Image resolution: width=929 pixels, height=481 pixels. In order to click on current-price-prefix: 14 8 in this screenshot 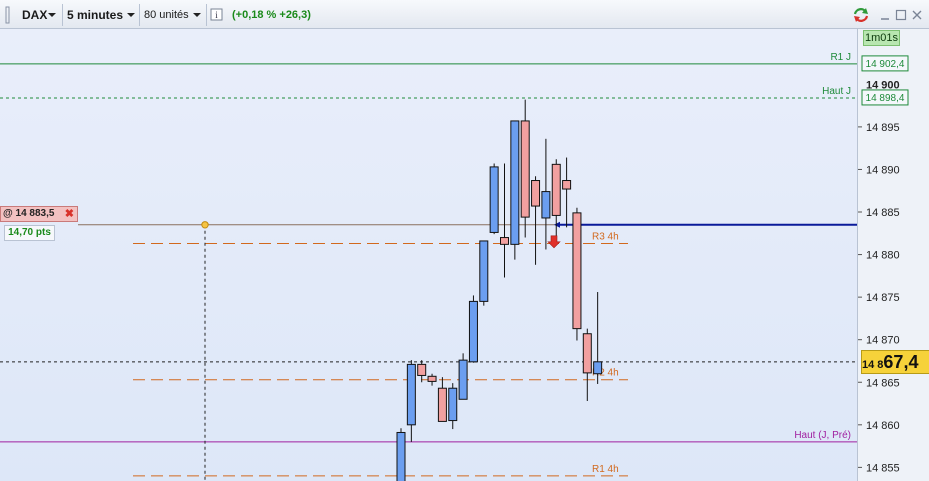, I will do `click(873, 365)`.